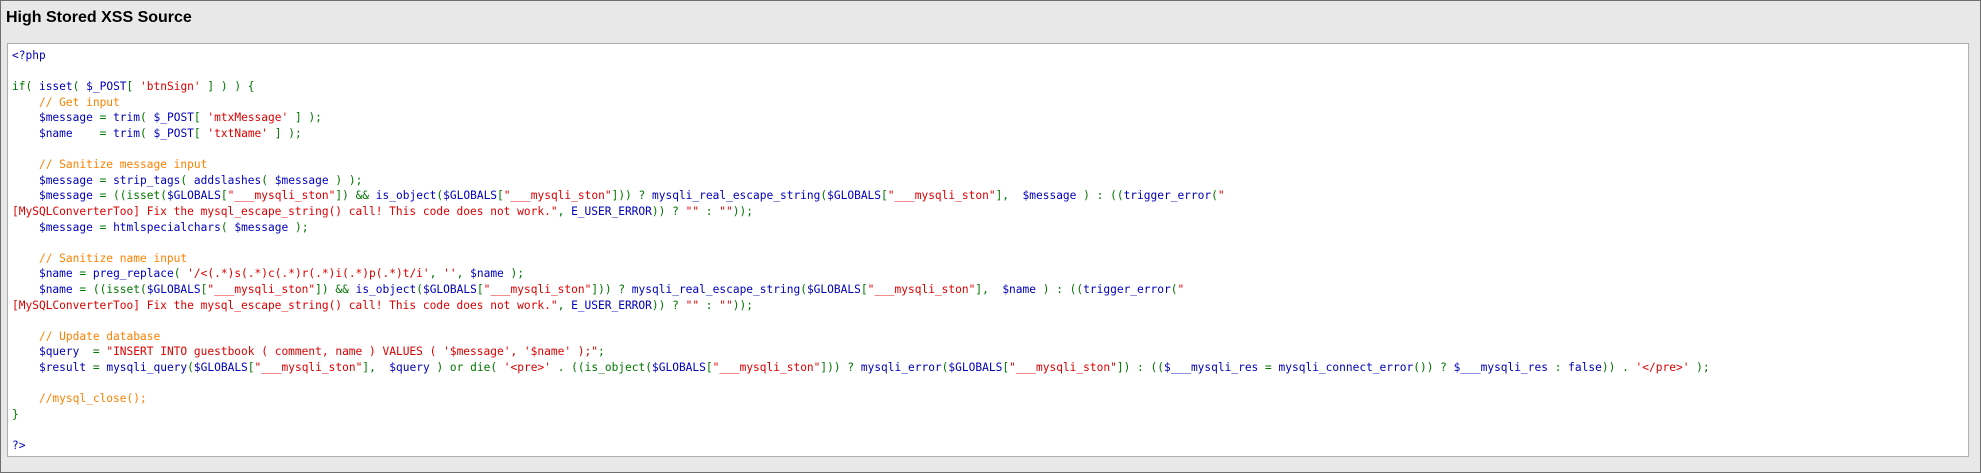  Describe the element at coordinates (1167, 196) in the screenshot. I see `code-token: trigger_error` at that location.